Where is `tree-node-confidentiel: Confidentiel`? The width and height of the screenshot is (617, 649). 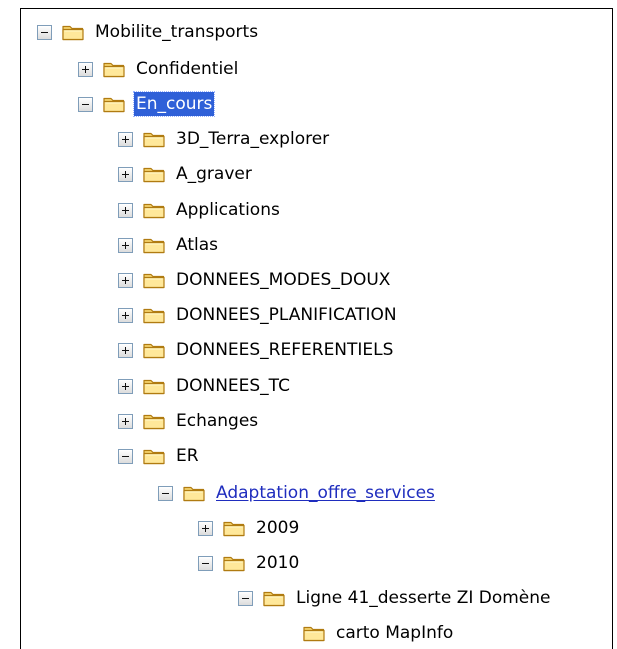 tree-node-confidentiel: Confidentiel is located at coordinates (159, 69).